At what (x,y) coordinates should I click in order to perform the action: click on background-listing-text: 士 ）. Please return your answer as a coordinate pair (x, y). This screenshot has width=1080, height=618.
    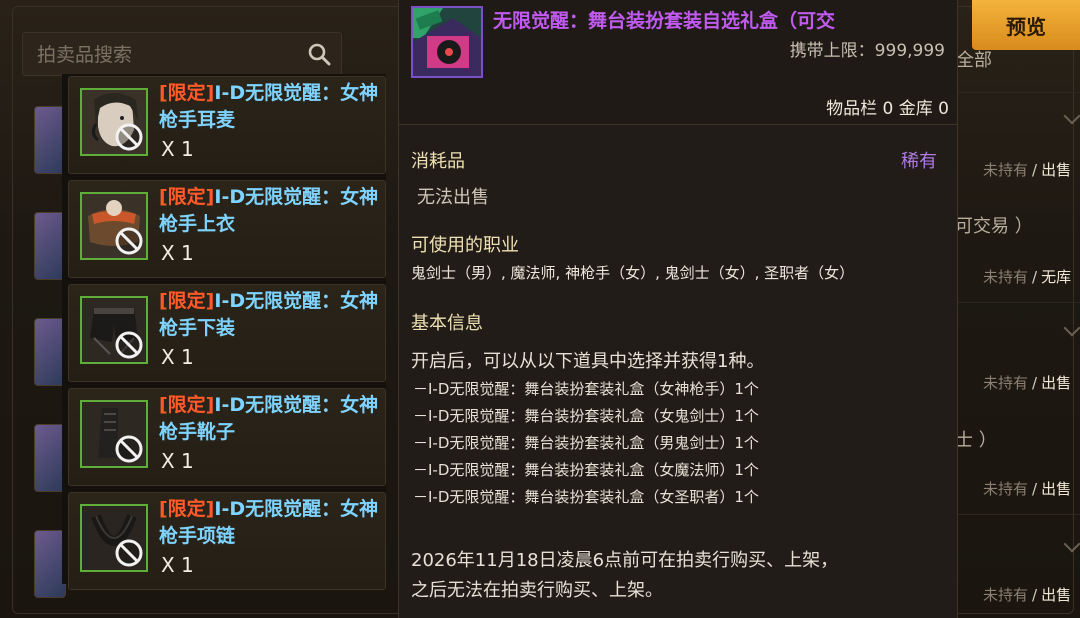
    Looking at the image, I should click on (976, 440).